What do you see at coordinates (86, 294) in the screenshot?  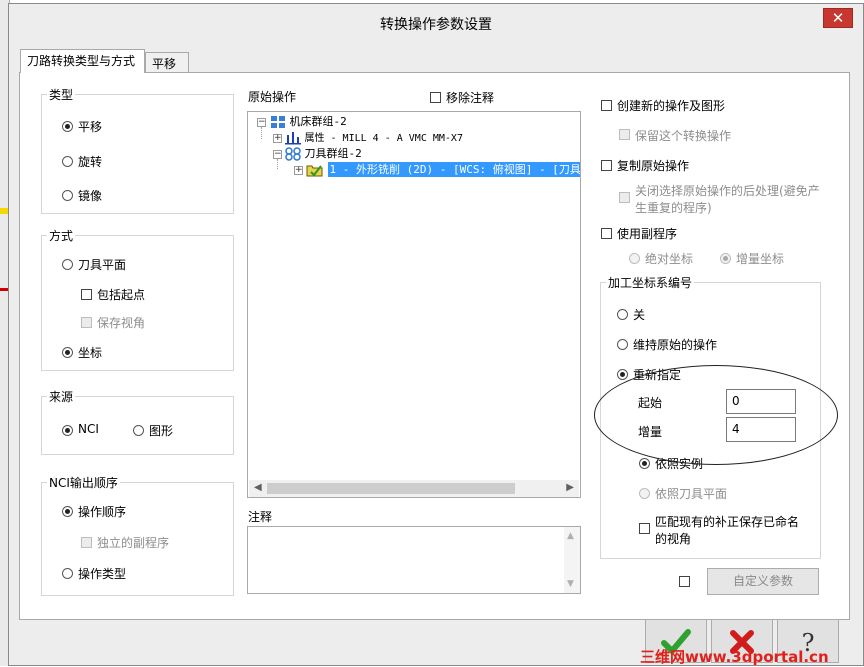 I see `include-start-checkbox` at bounding box center [86, 294].